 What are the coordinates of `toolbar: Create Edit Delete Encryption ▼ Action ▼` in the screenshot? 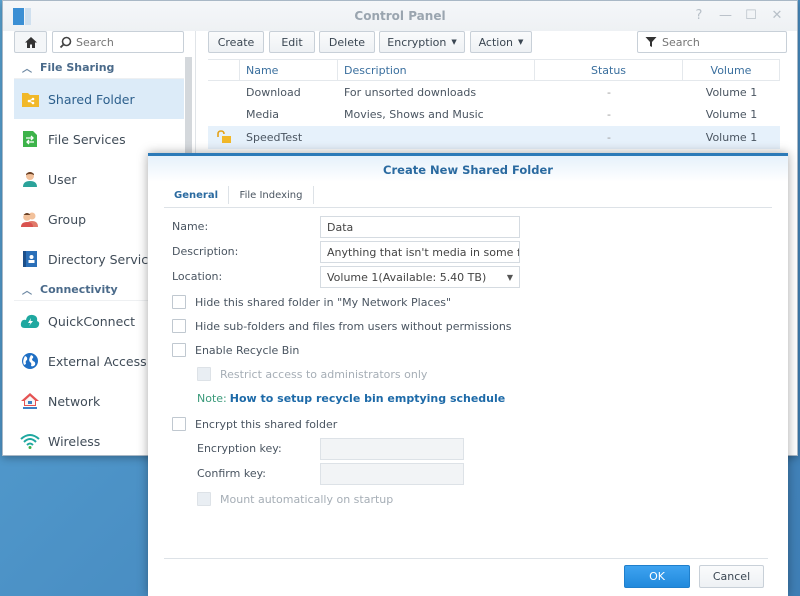 It's located at (497, 43).